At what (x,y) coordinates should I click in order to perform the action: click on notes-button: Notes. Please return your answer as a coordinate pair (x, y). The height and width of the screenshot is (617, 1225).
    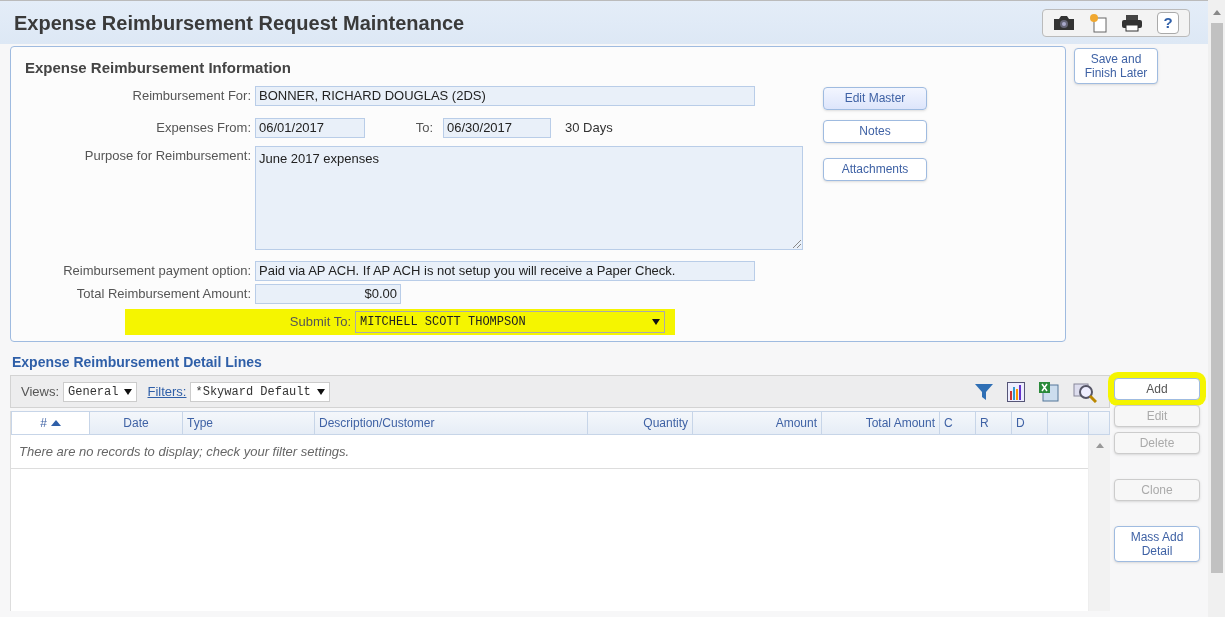
    Looking at the image, I should click on (875, 131).